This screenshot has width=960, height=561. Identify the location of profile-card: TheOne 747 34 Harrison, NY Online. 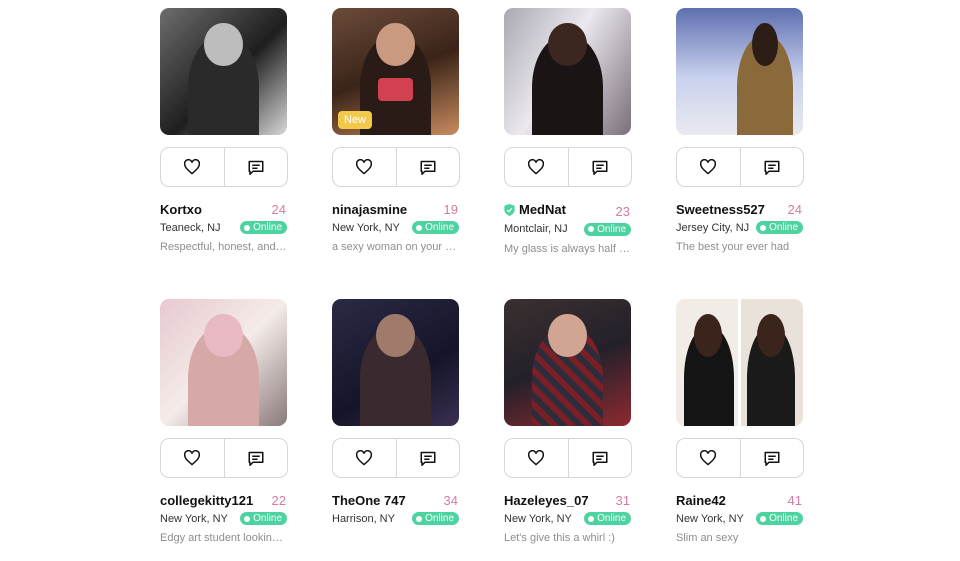
(396, 415).